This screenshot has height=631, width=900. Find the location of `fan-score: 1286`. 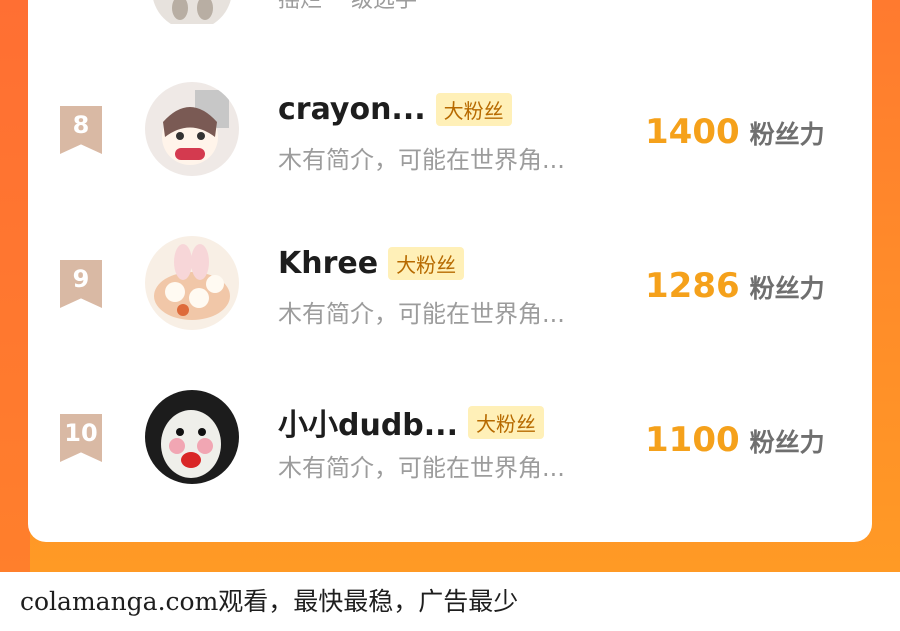

fan-score: 1286 is located at coordinates (692, 286).